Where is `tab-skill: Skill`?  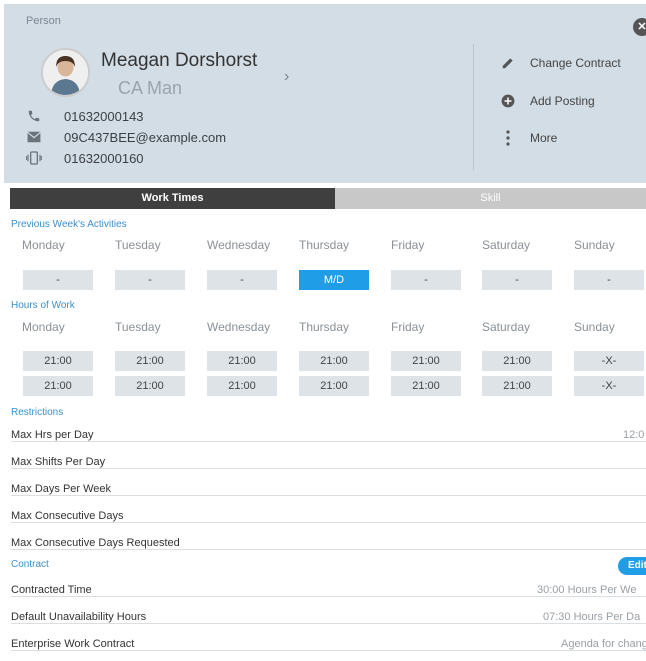 tab-skill: Skill is located at coordinates (490, 198).